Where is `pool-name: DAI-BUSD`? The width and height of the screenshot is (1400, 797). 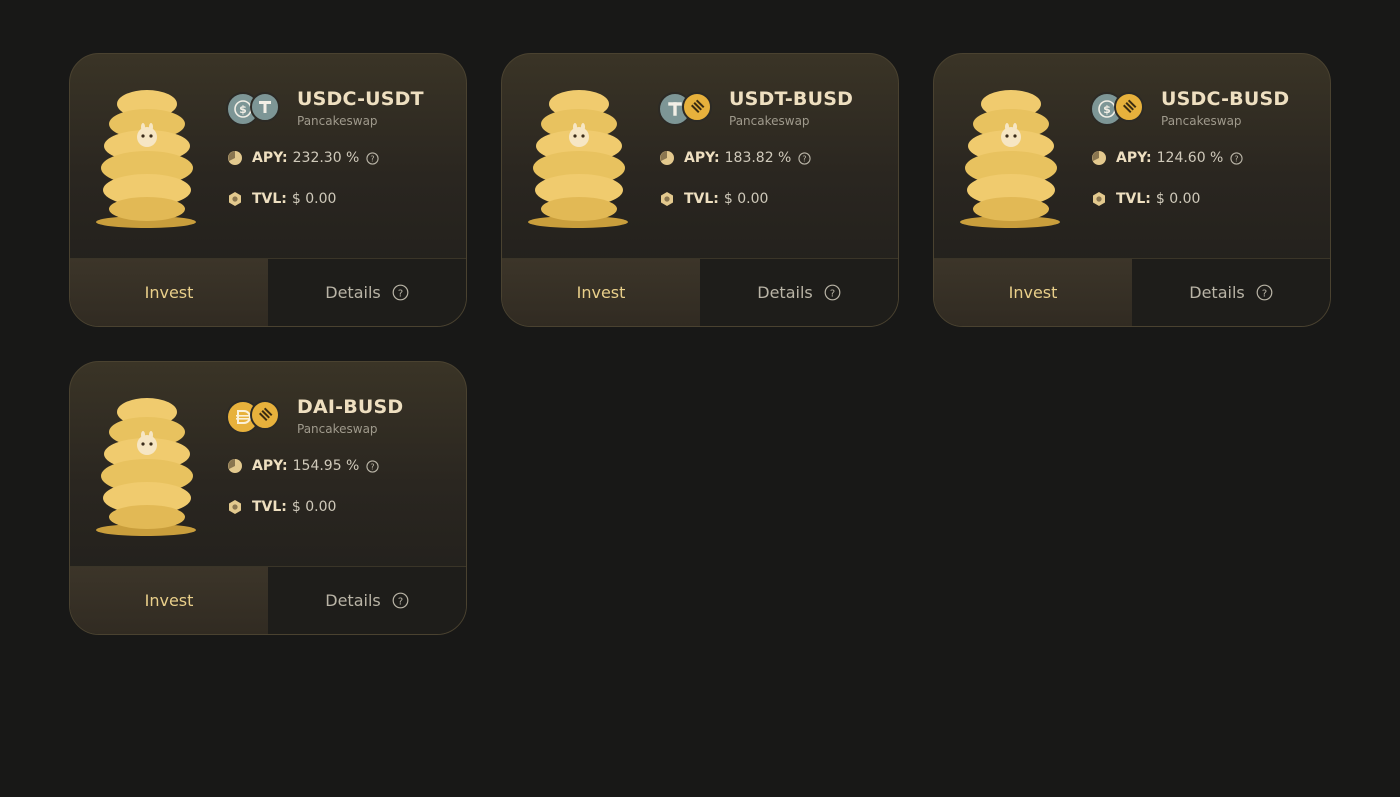 pool-name: DAI-BUSD is located at coordinates (350, 407).